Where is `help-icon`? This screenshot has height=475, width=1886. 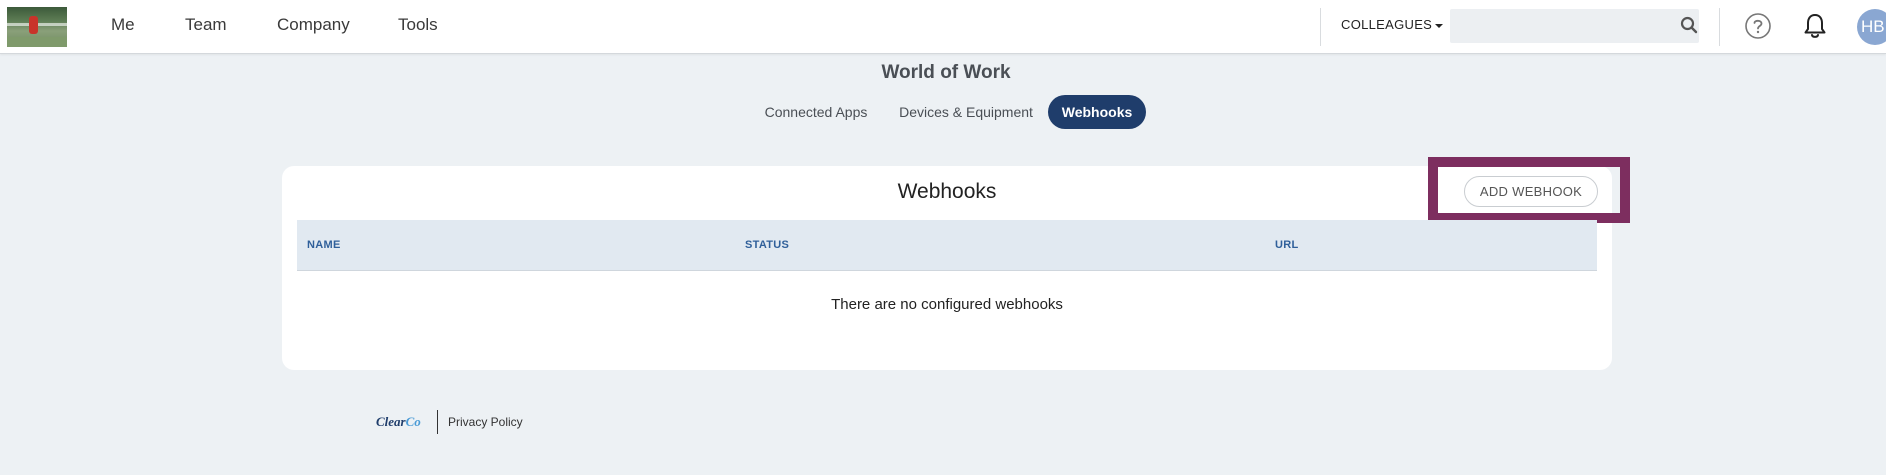 help-icon is located at coordinates (1758, 26).